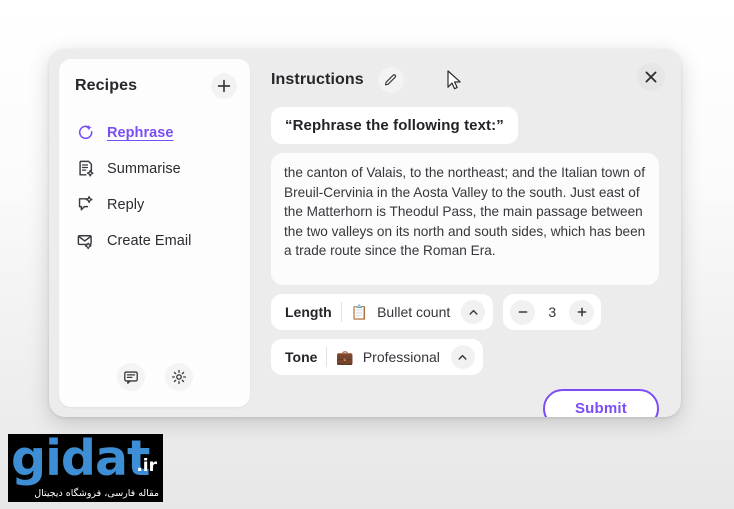 The image size is (734, 509). What do you see at coordinates (394, 125) in the screenshot?
I see `prompt-chip: “Rephrase the following text:”` at bounding box center [394, 125].